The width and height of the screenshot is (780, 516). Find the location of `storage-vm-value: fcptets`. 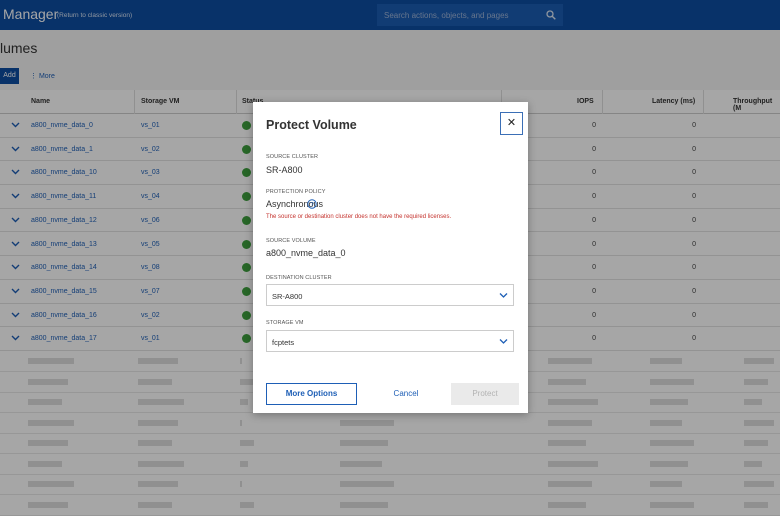

storage-vm-value: fcptets is located at coordinates (283, 342).